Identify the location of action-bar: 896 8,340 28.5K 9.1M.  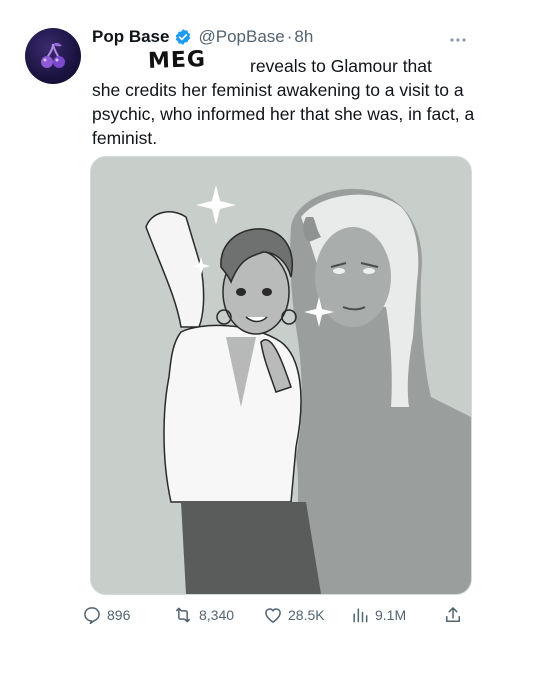
(275, 615).